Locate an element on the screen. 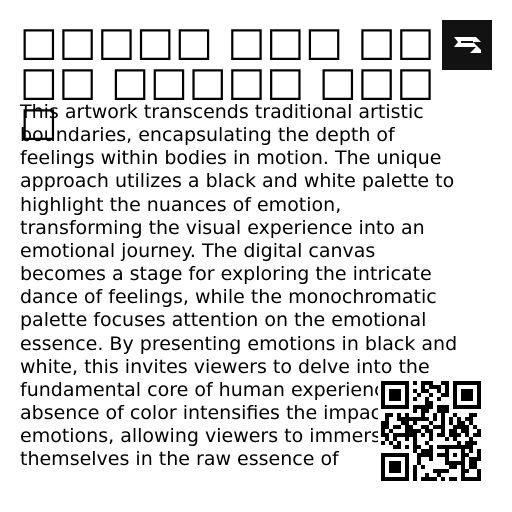 The image size is (512, 512). qr-code-icon is located at coordinates (431, 431).